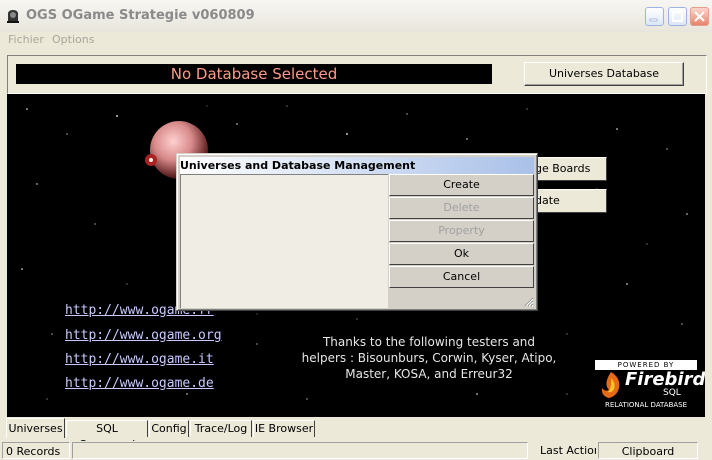 The height and width of the screenshot is (460, 712). Describe the element at coordinates (284, 428) in the screenshot. I see `tab-ie-browser: IE Browser` at that location.